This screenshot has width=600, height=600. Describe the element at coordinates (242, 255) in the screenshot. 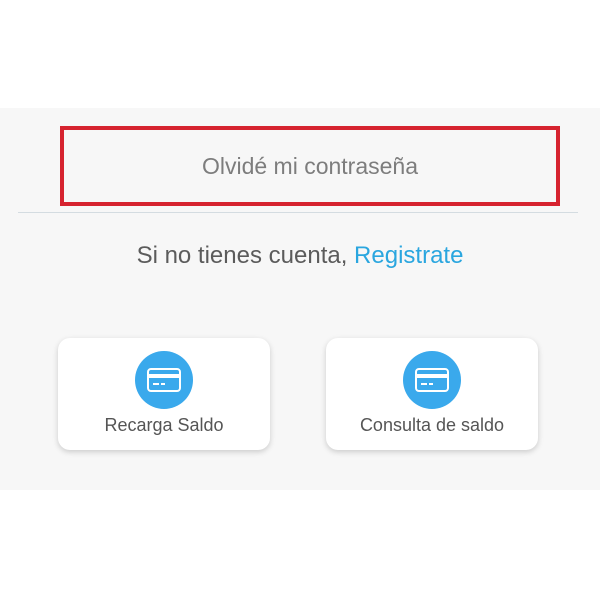

I see `register-prompt-text: Si no tienes cuenta,` at that location.